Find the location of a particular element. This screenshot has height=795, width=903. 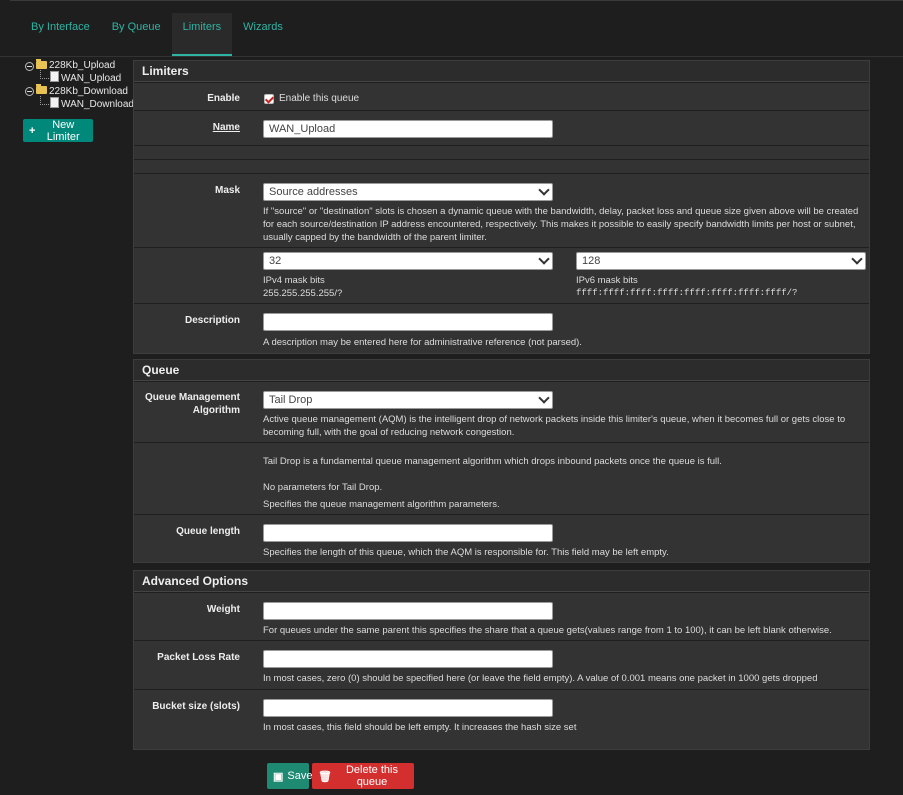

tab-limiters: Limiters is located at coordinates (202, 34).